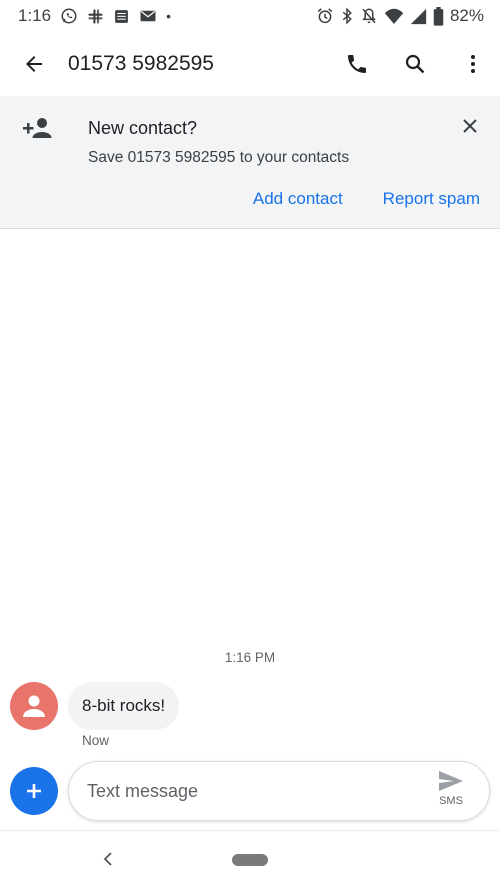  I want to click on signal-icon, so click(418, 16).